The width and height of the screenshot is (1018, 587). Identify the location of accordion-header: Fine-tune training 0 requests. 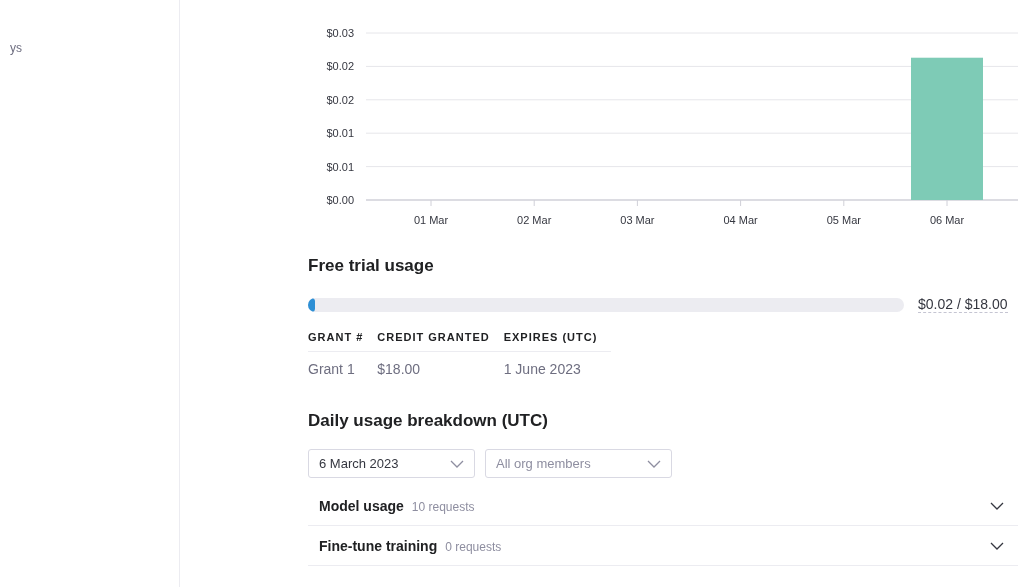
(663, 546).